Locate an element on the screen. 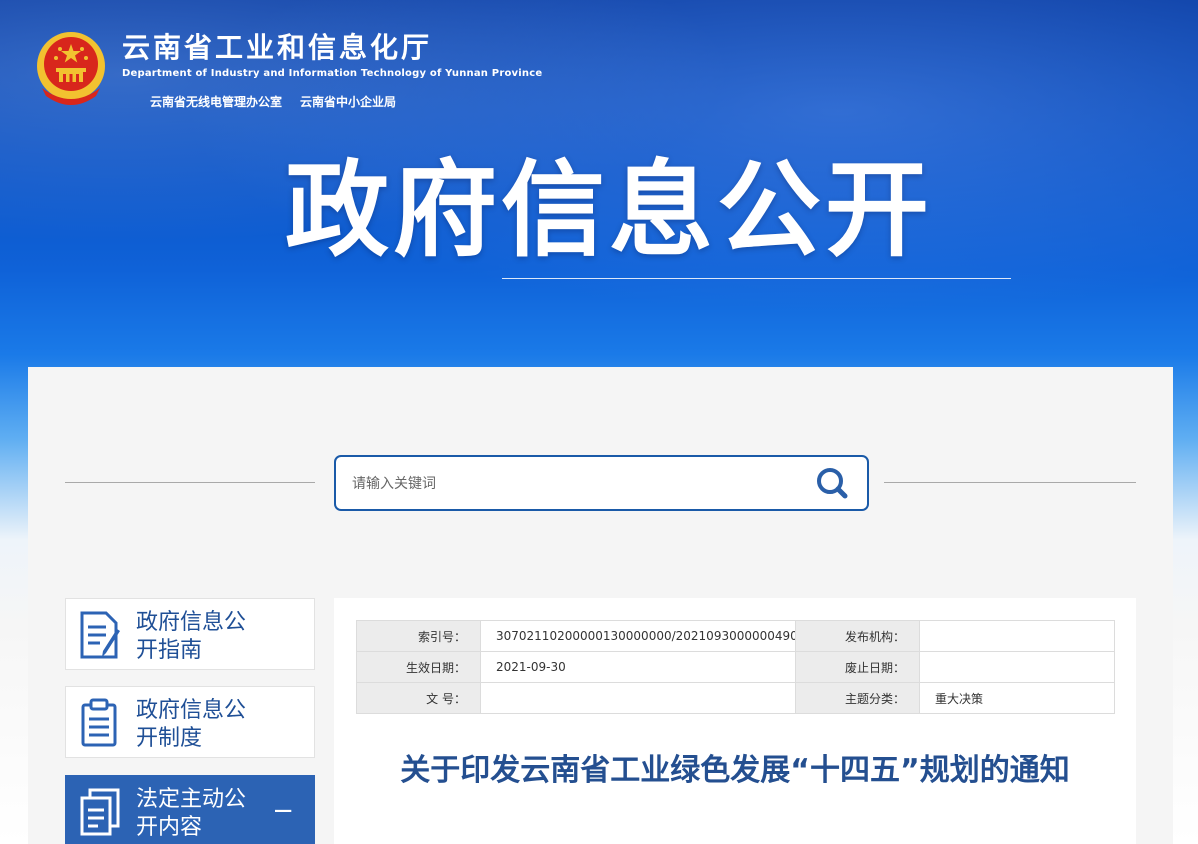  sidebar-item-guide: 政府信息公开指南 is located at coordinates (190, 634).